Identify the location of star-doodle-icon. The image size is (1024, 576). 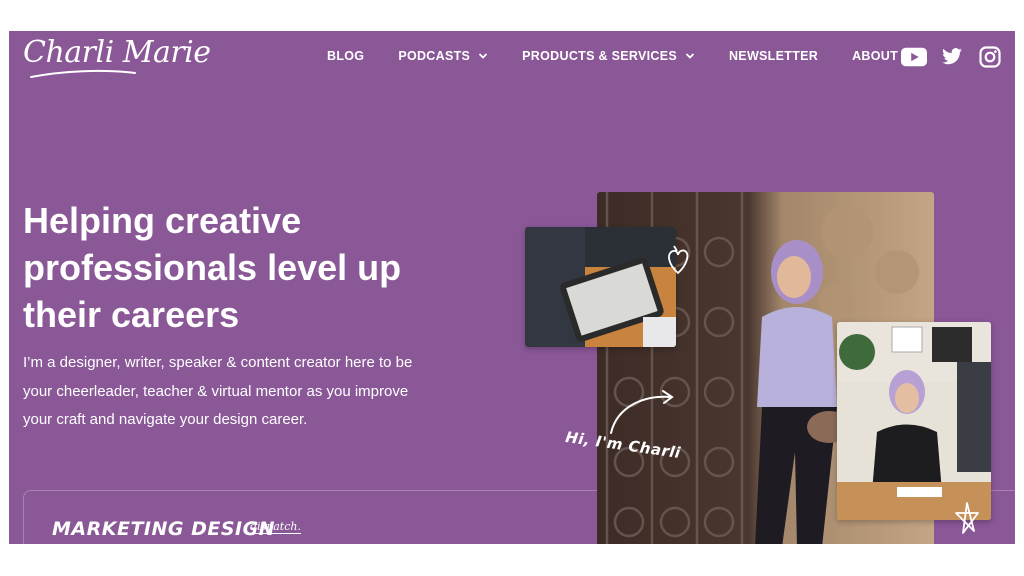
(967, 518).